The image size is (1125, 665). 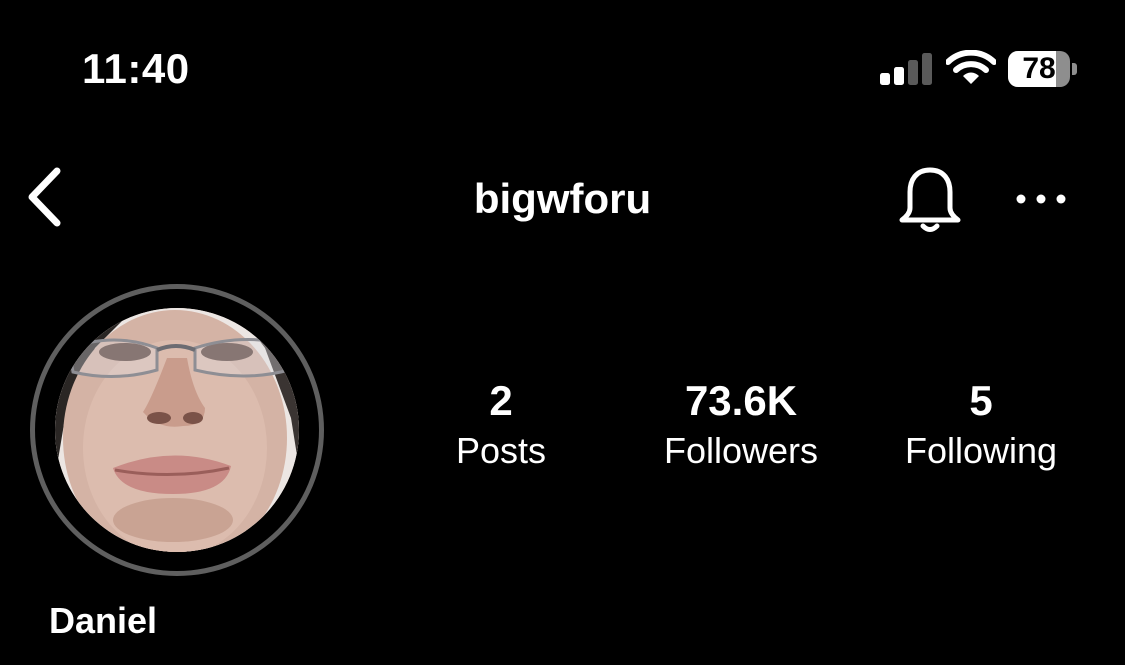 I want to click on battery-level: 78, so click(x=1039, y=68).